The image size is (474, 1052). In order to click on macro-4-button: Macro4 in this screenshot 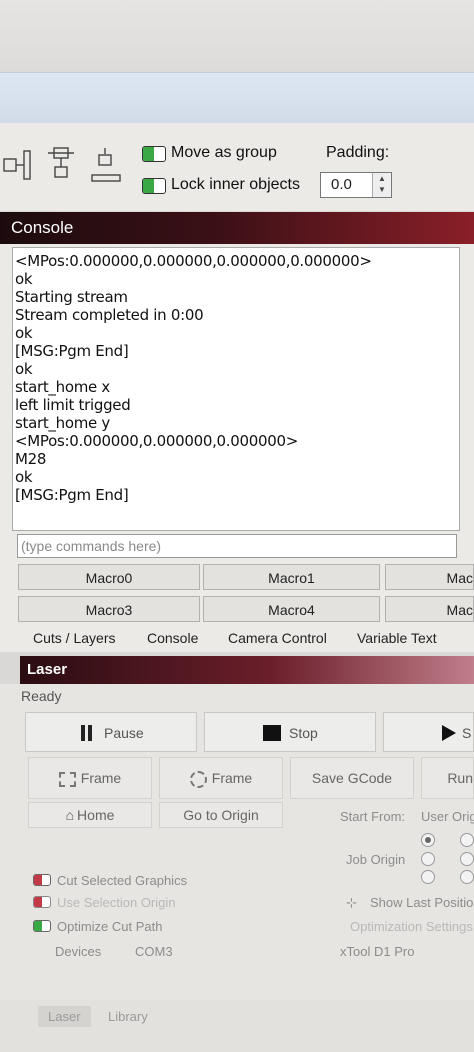, I will do `click(291, 609)`.